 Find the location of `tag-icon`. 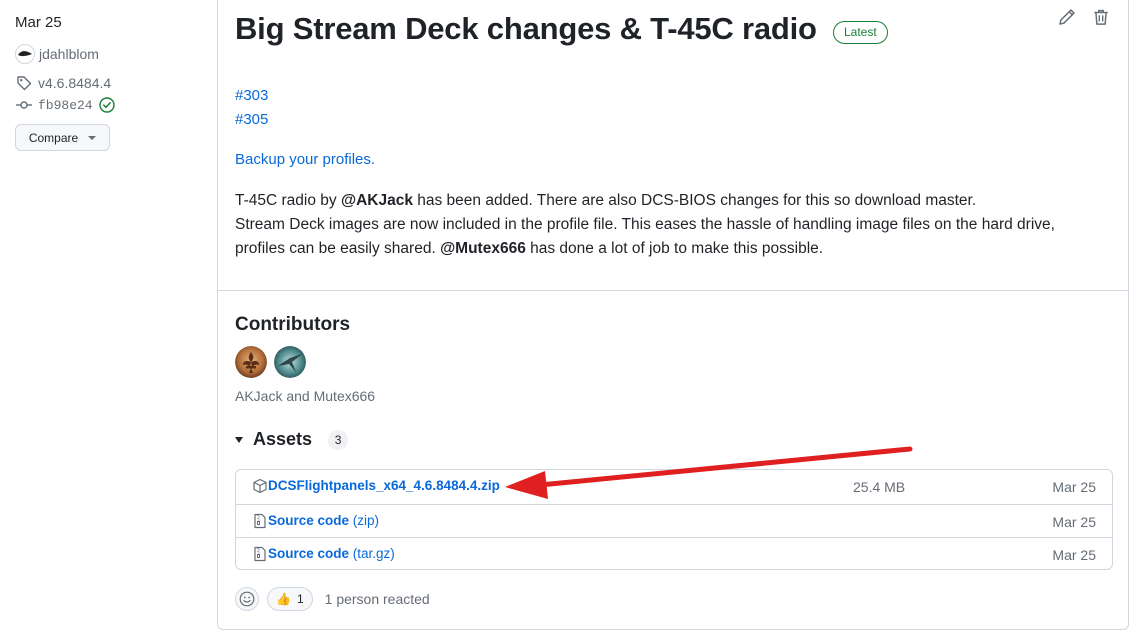

tag-icon is located at coordinates (24, 83).